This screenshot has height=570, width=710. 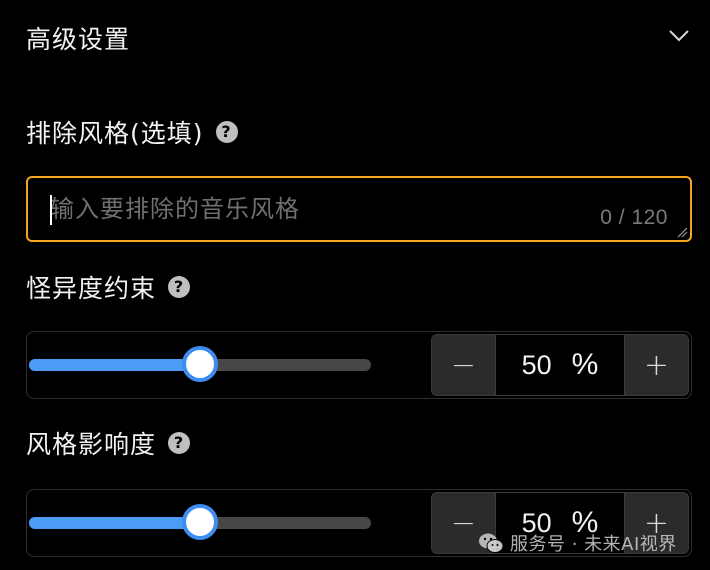 I want to click on weirdness-control: − 50 % +, so click(x=359, y=365).